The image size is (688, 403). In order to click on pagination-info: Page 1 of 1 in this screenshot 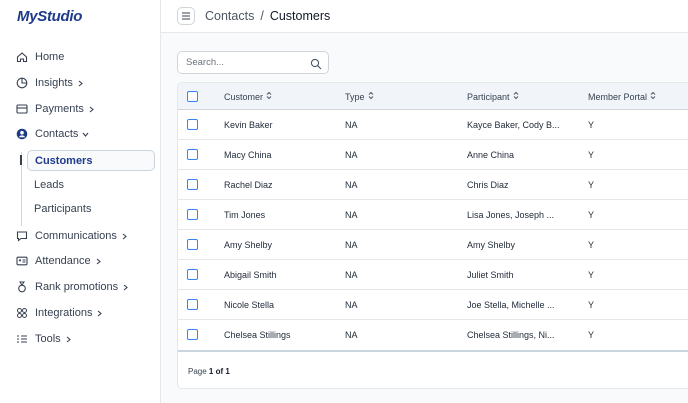, I will do `click(209, 371)`.